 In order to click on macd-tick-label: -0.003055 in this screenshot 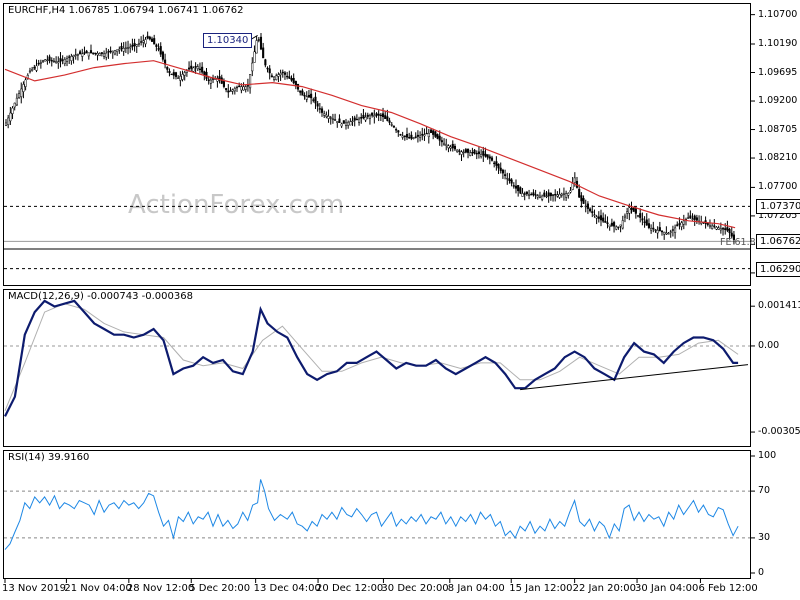, I will do `click(779, 432)`.